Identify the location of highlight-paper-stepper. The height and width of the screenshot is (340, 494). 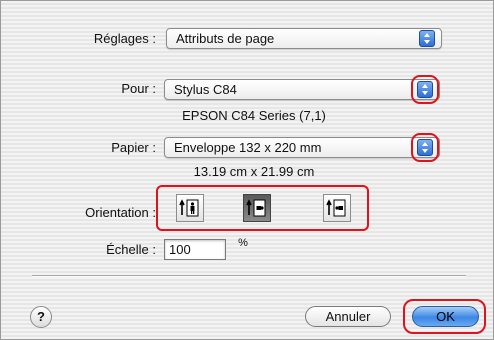
(425, 147).